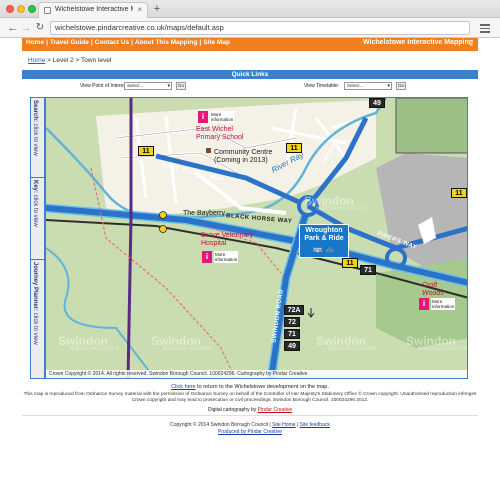  Describe the element at coordinates (431, 125) in the screenshot. I see `inset-minimap` at that location.